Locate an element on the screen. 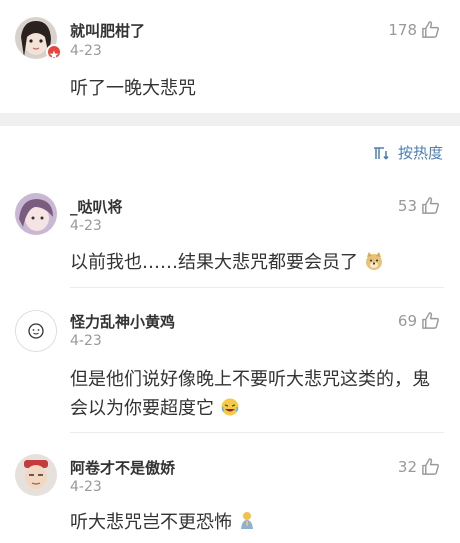 Image resolution: width=460 pixels, height=543 pixels. sort-icon is located at coordinates (381, 152).